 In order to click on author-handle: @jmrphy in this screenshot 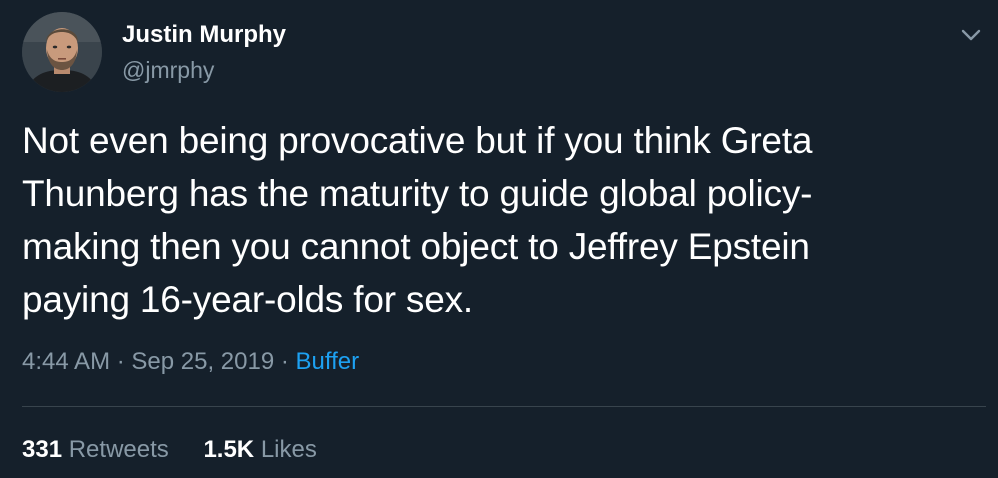, I will do `click(168, 70)`.